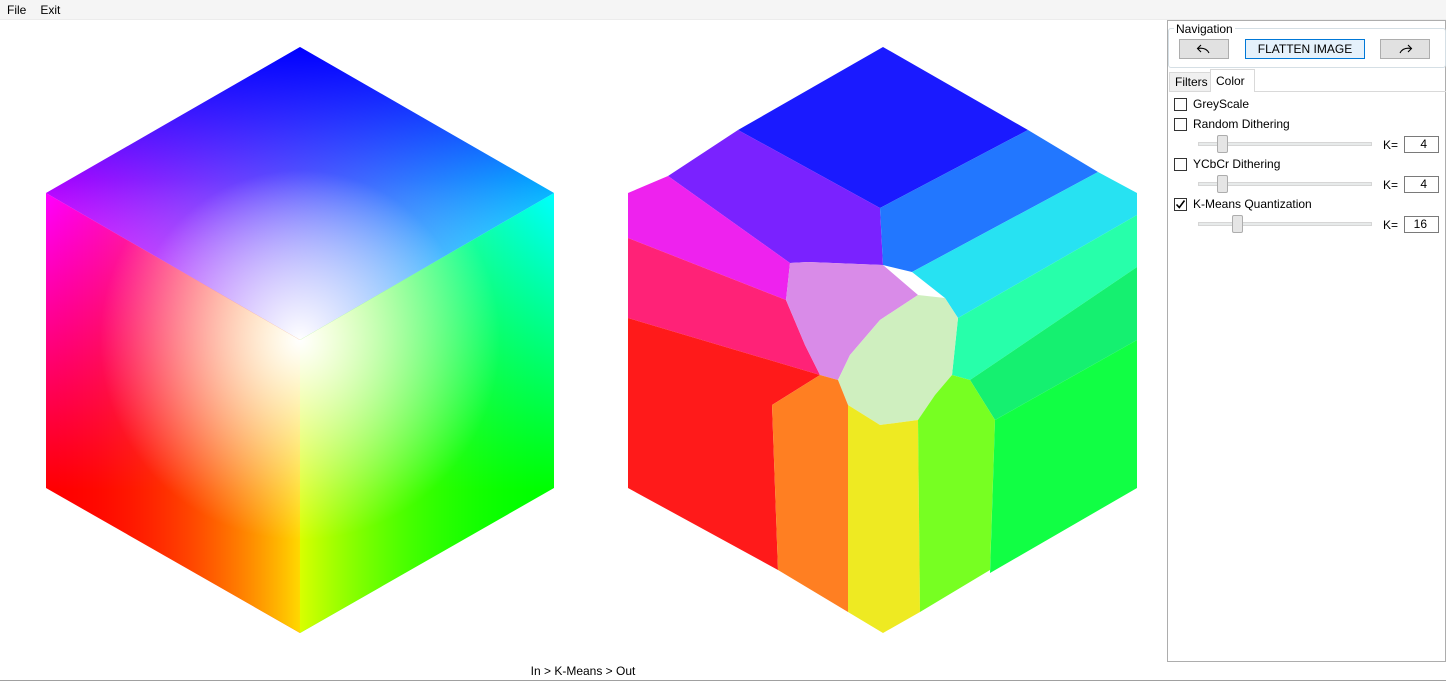 This screenshot has height=683, width=1446. What do you see at coordinates (50, 10) in the screenshot?
I see `menu-exit: Exit` at bounding box center [50, 10].